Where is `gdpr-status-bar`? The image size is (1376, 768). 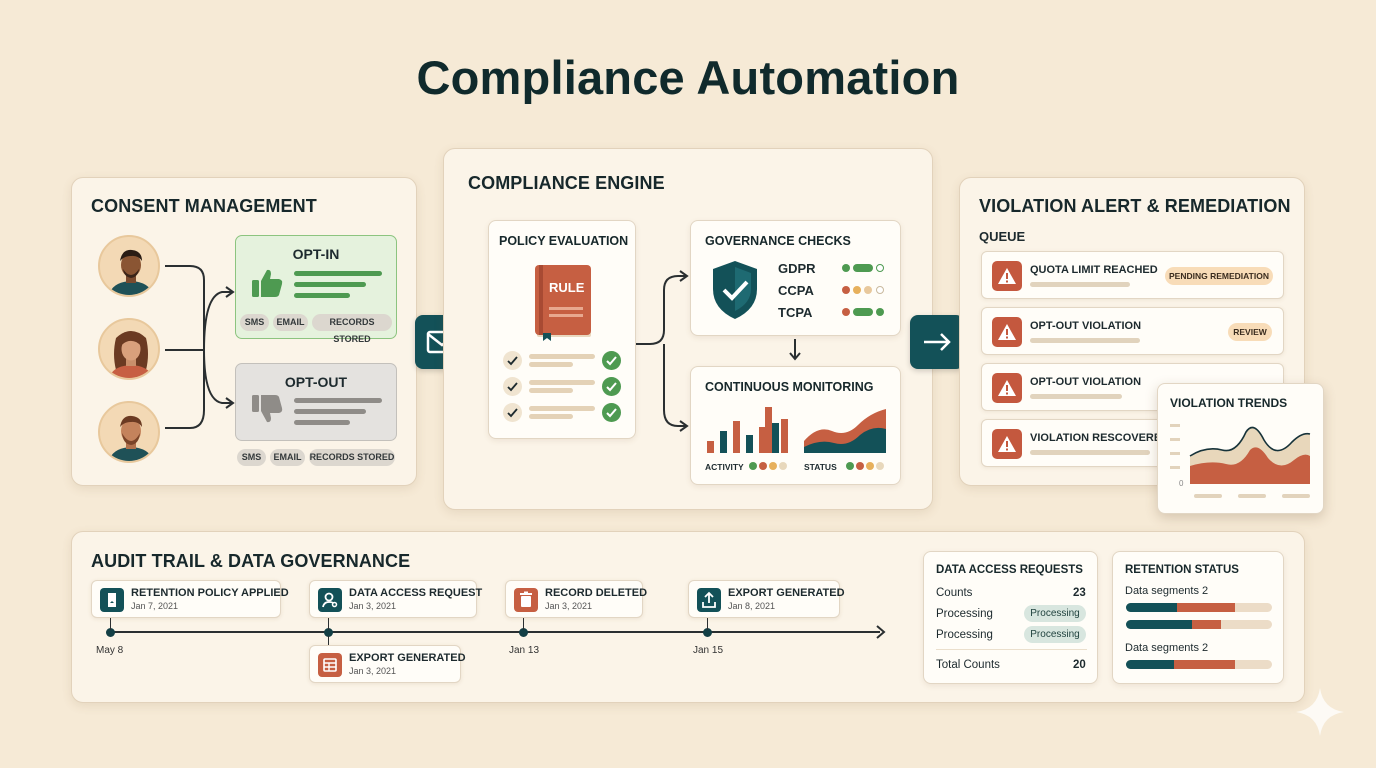
gdpr-status-bar is located at coordinates (863, 268).